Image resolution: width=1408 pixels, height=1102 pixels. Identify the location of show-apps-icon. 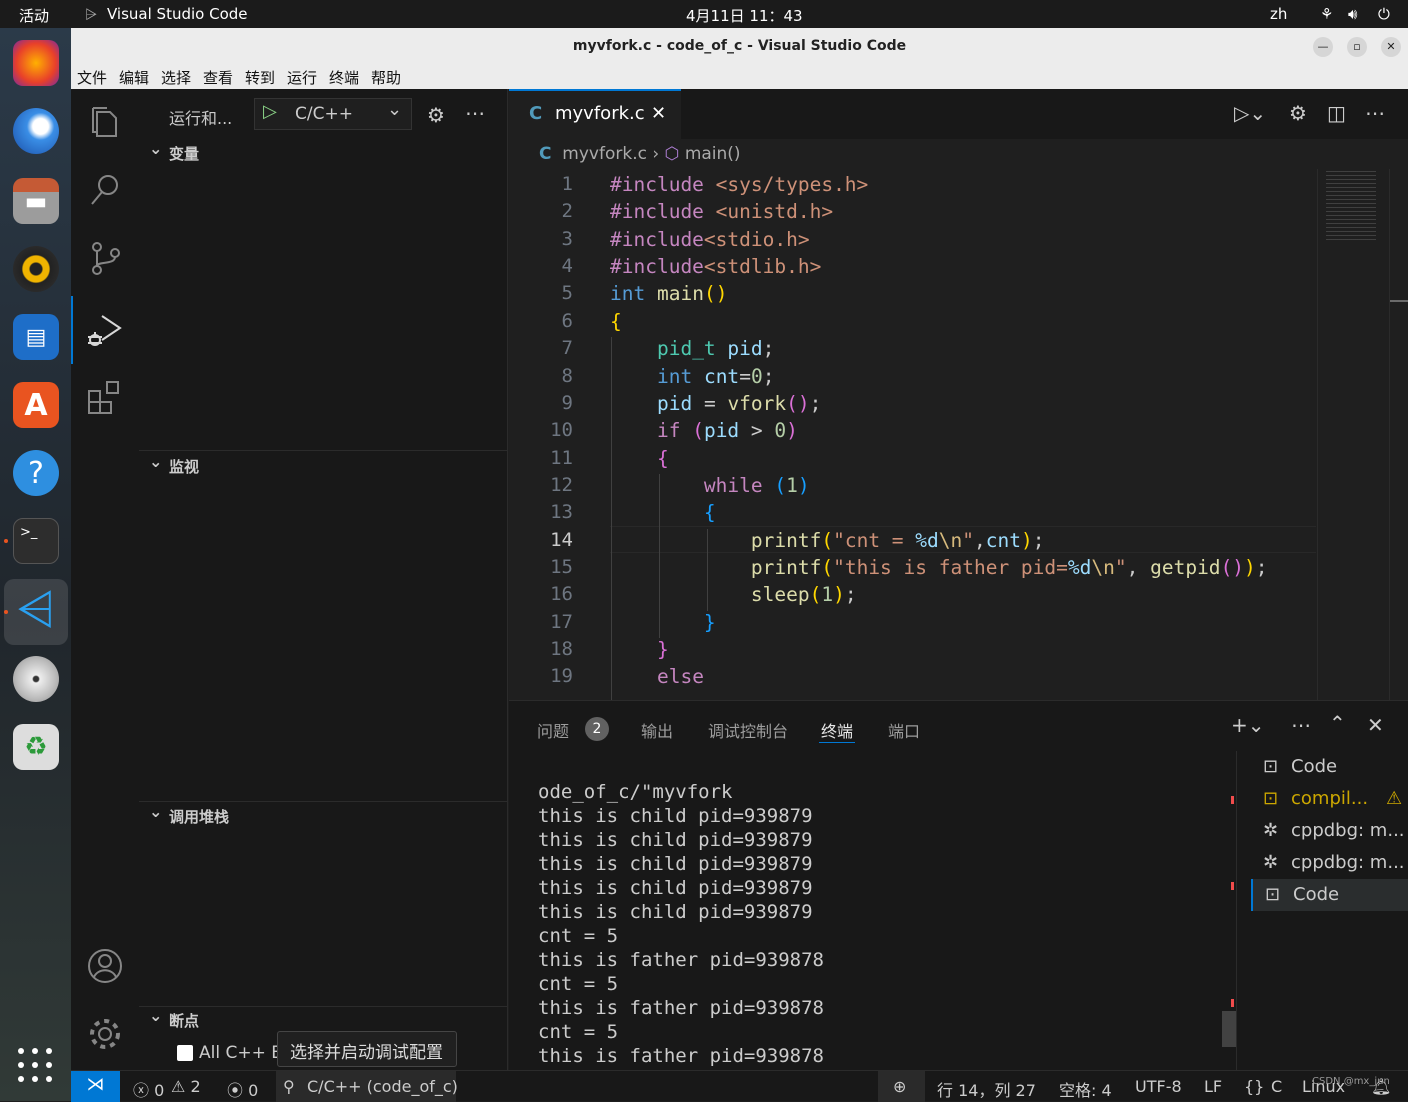
(36, 1066).